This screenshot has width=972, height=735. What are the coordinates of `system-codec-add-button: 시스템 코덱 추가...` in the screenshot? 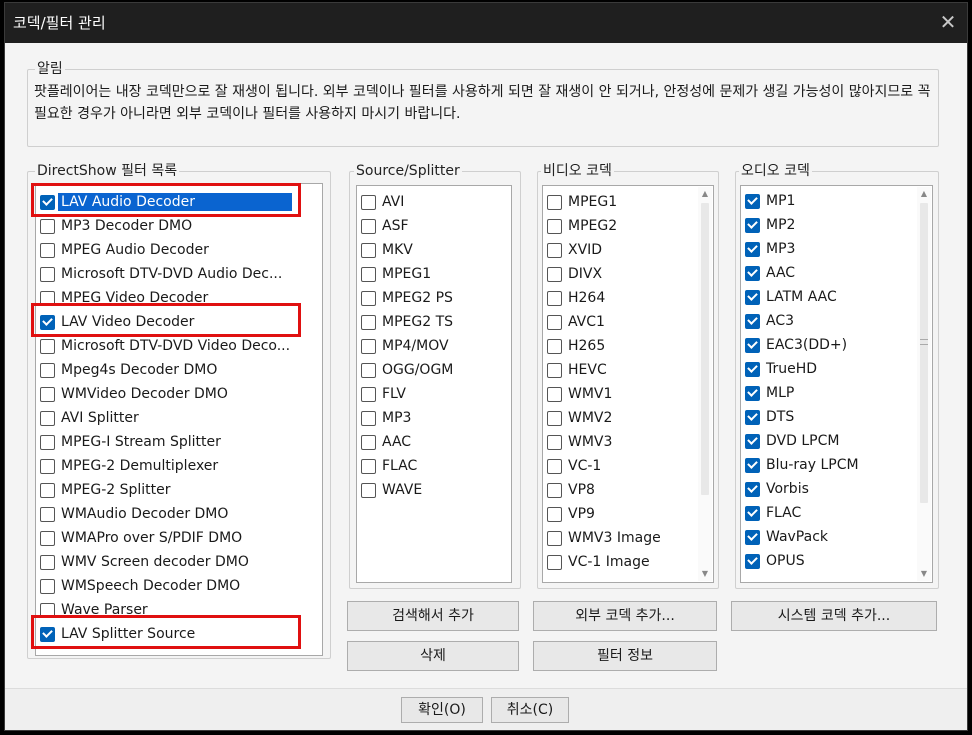 It's located at (834, 616).